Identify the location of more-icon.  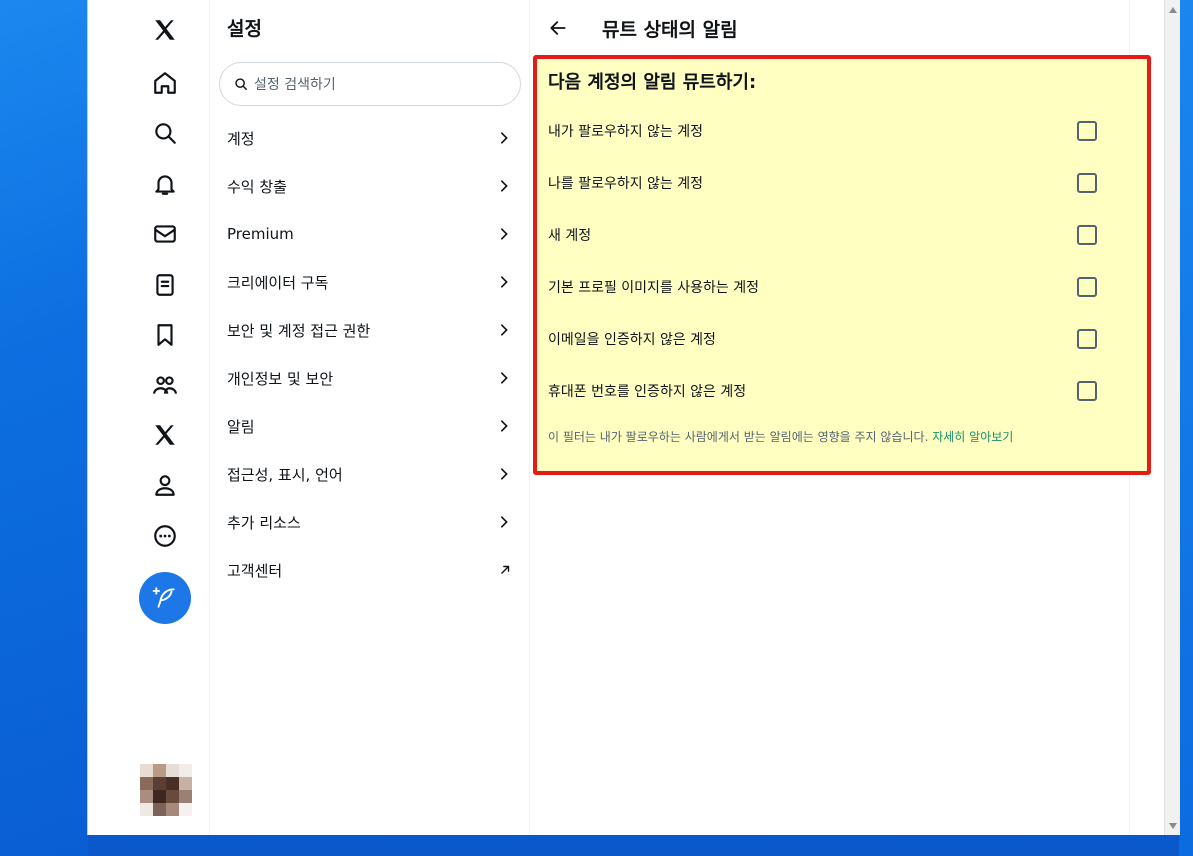
(165, 536).